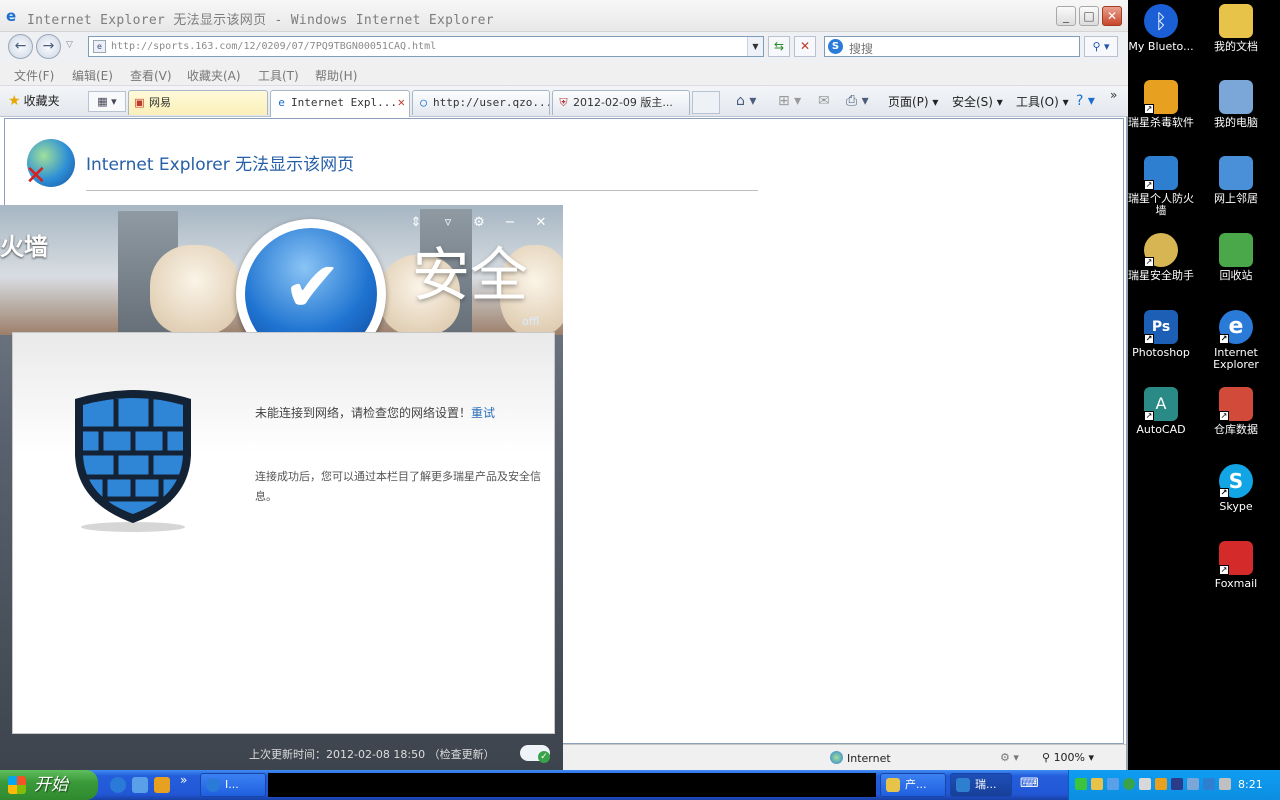 The height and width of the screenshot is (800, 1280). What do you see at coordinates (1113, 784) in the screenshot?
I see `tray-wifi-icon` at bounding box center [1113, 784].